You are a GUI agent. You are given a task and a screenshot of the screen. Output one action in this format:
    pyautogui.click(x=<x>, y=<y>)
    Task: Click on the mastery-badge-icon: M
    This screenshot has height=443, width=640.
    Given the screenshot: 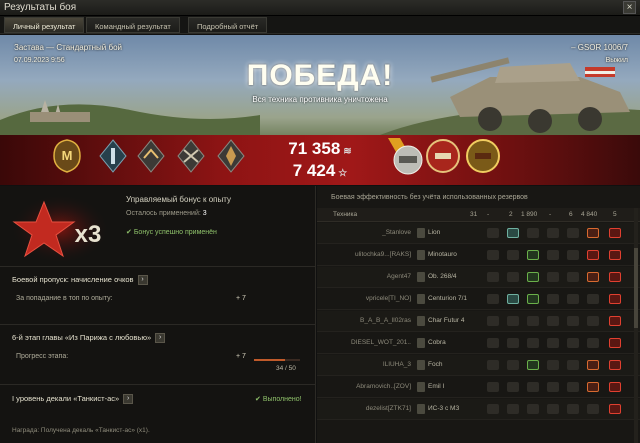 What is the action you would take?
    pyautogui.click(x=67, y=156)
    